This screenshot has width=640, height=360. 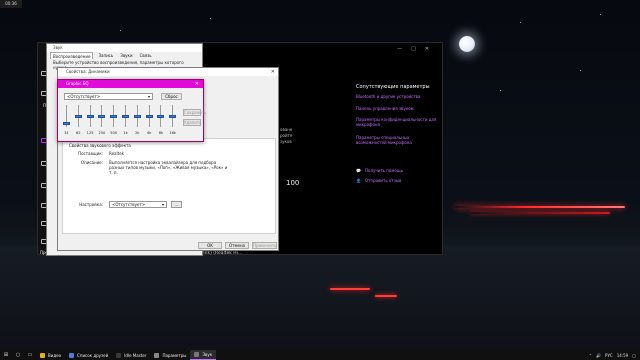 What do you see at coordinates (590, 355) in the screenshot?
I see `chevron-up-icon: ⌃` at bounding box center [590, 355].